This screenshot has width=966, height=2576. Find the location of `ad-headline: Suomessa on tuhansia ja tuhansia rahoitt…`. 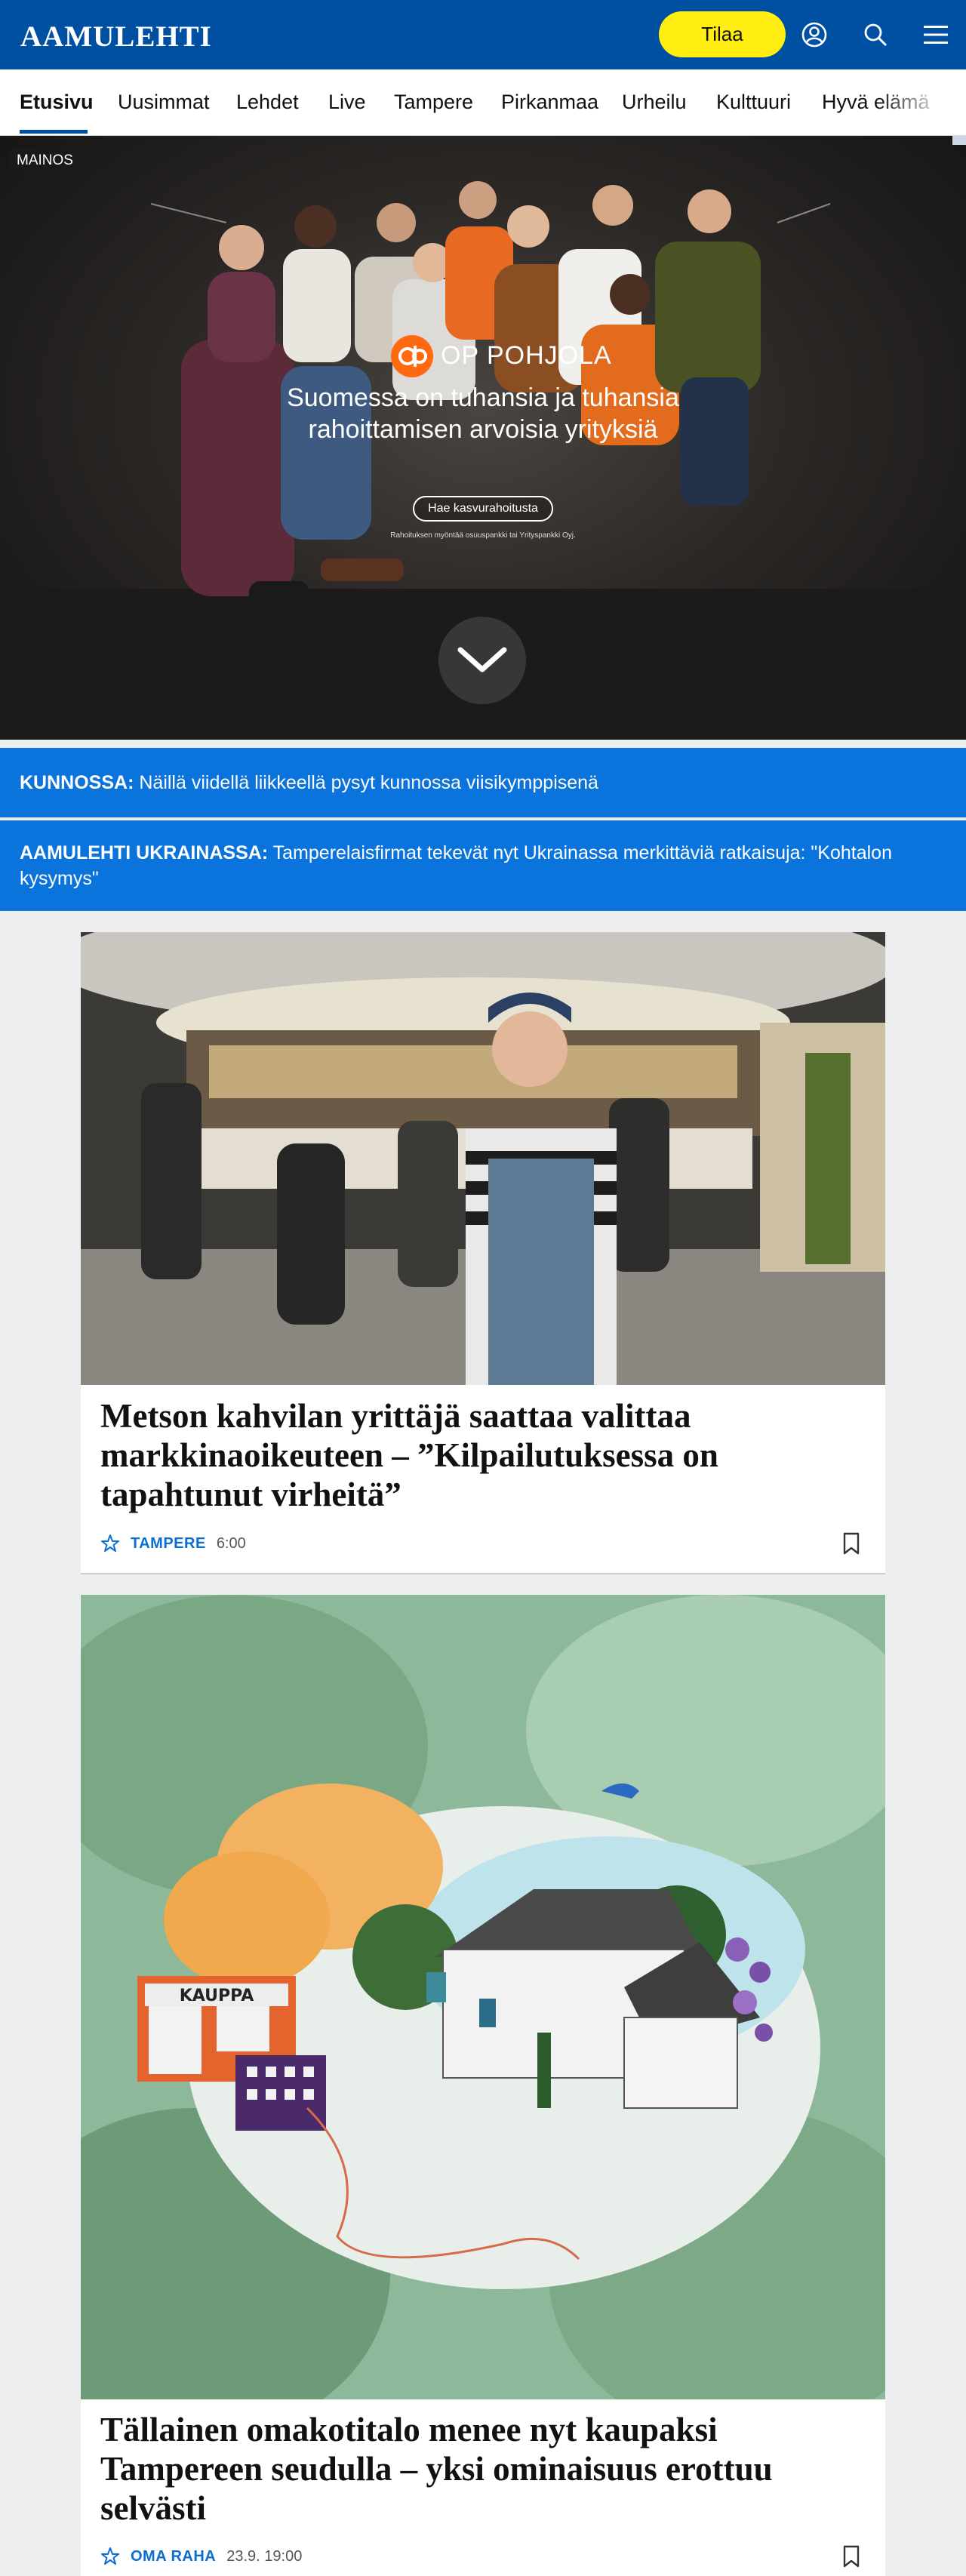

ad-headline: Suomessa on tuhansia ja tuhansia rahoitt… is located at coordinates (483, 413).